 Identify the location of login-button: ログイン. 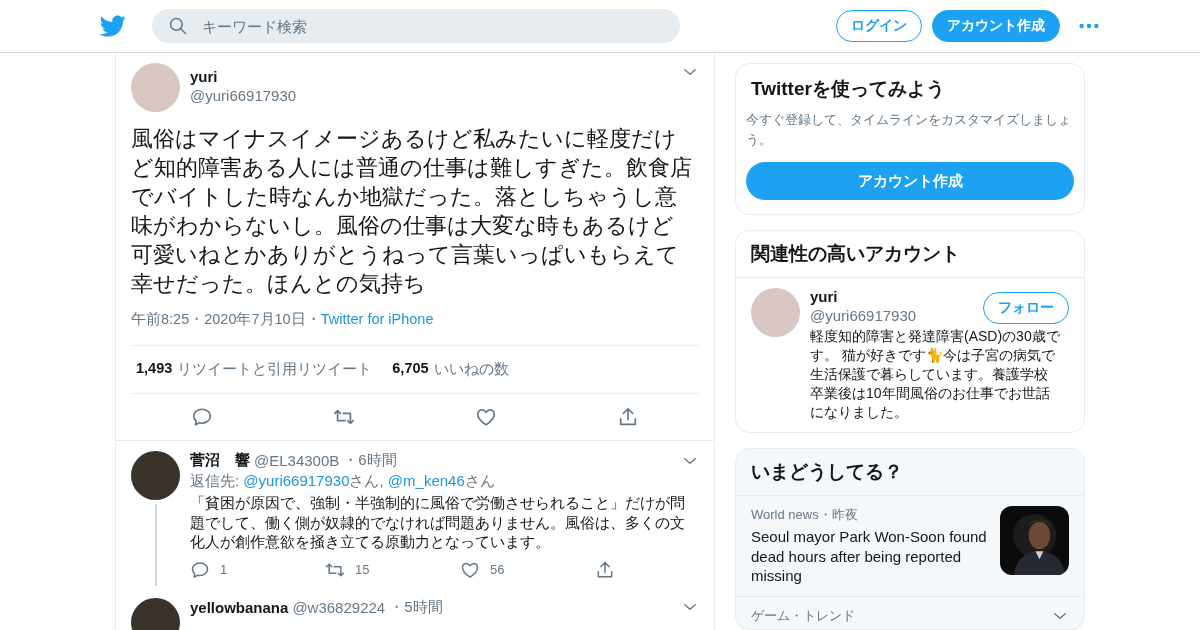
(879, 26).